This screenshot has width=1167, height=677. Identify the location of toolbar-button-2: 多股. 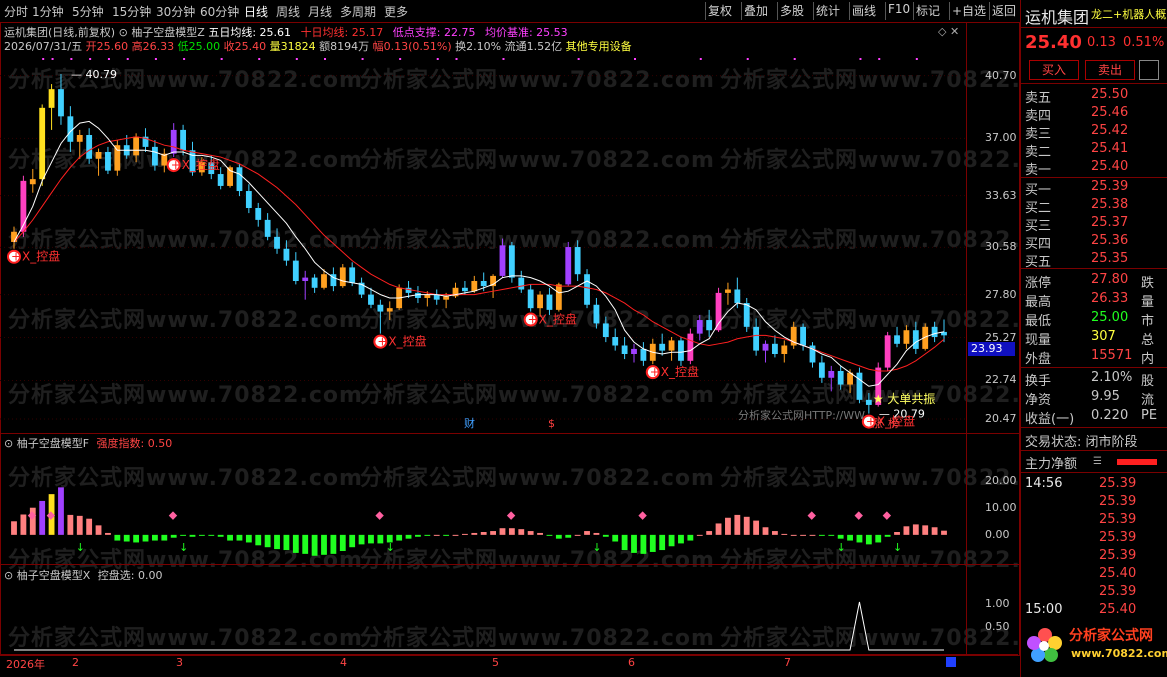
(792, 10).